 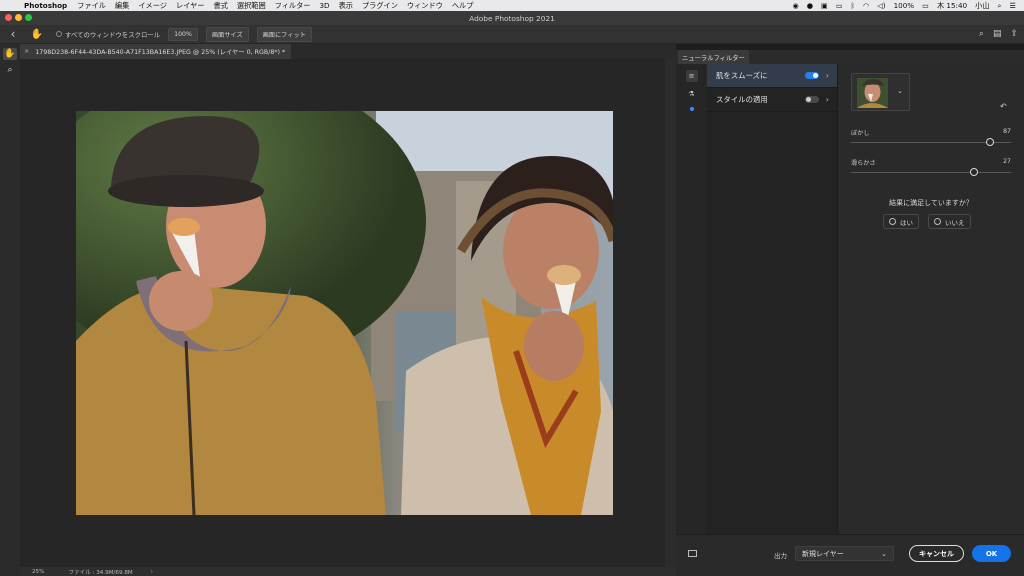 I want to click on filter-label: スタイルの適用, so click(x=742, y=99).